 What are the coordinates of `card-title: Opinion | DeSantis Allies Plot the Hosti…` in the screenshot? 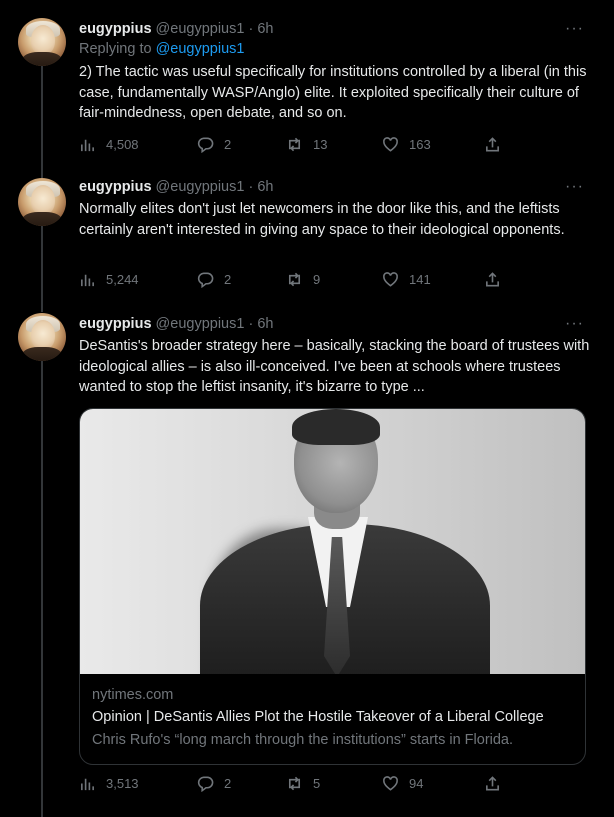 It's located at (318, 717).